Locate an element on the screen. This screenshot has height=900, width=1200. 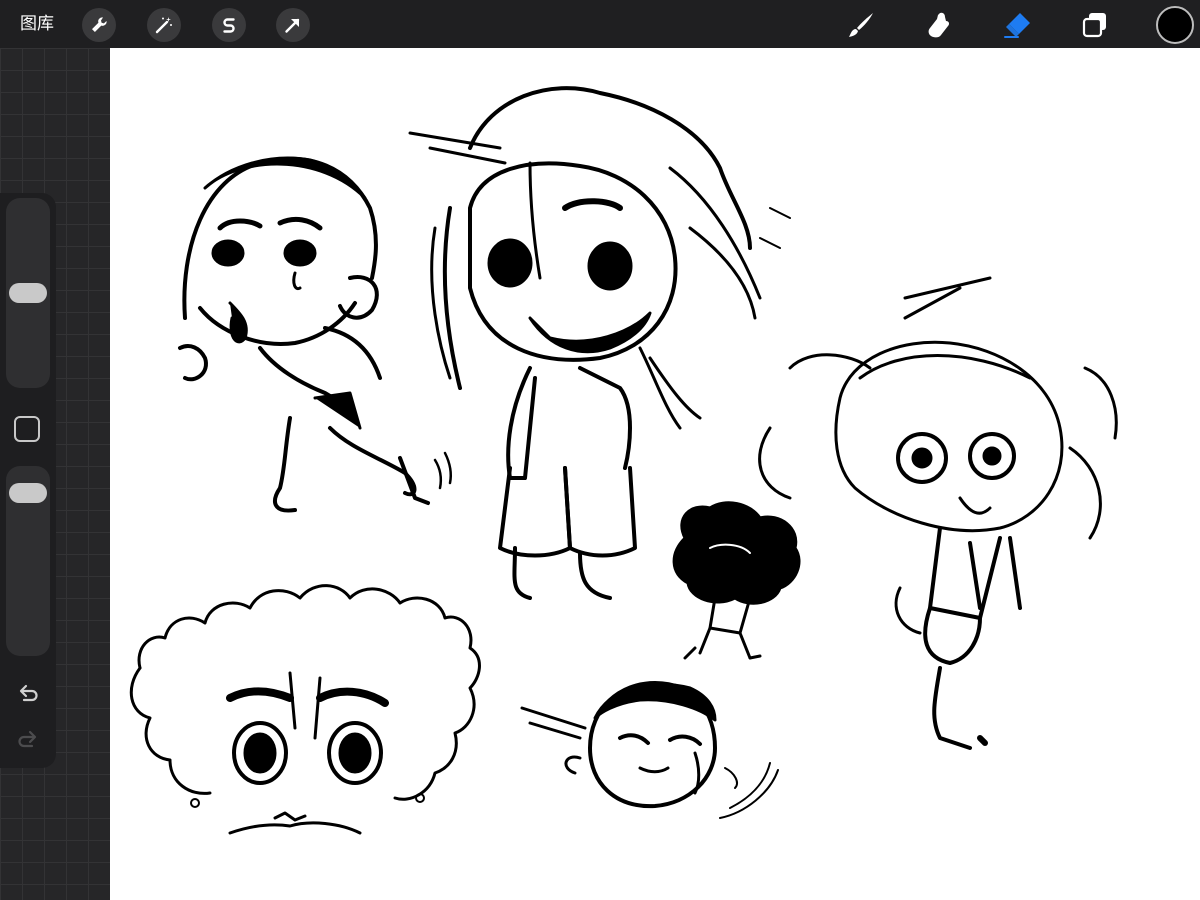
eraser-icon is located at coordinates (1017, 25).